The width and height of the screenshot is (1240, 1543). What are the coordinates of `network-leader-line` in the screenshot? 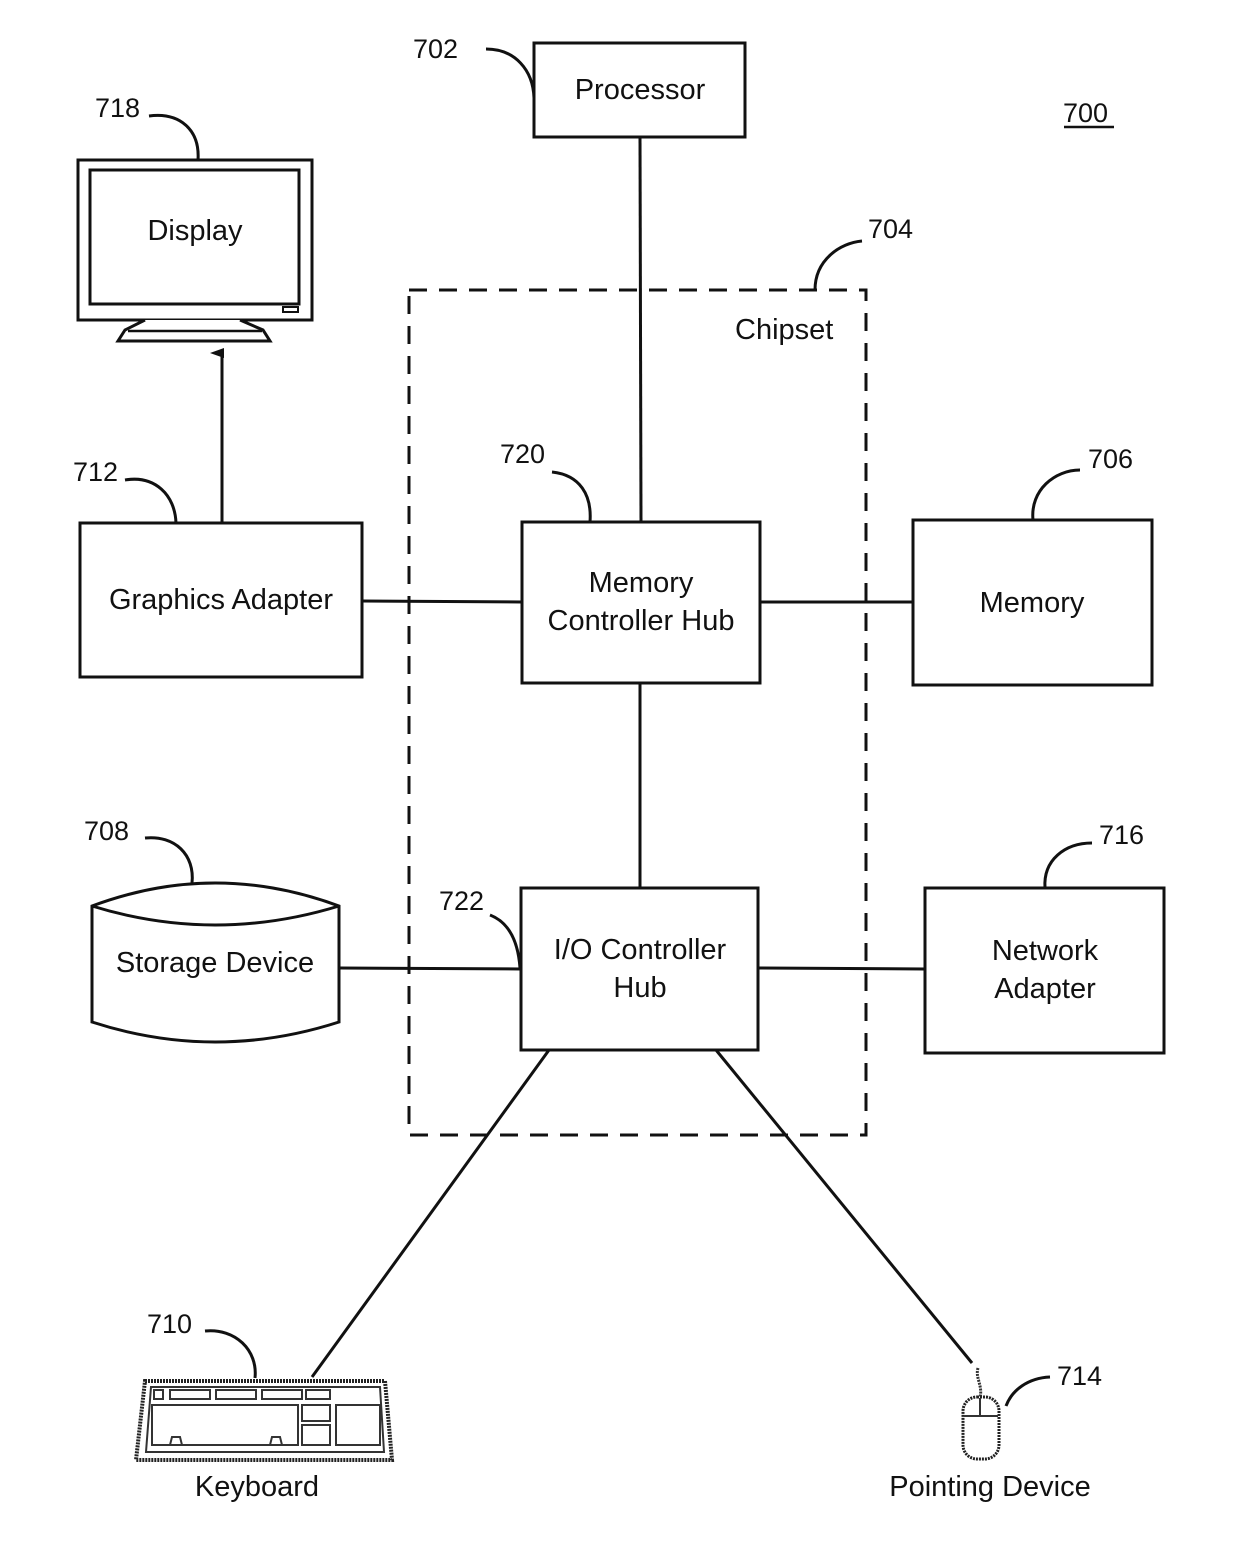 It's located at (1068, 865).